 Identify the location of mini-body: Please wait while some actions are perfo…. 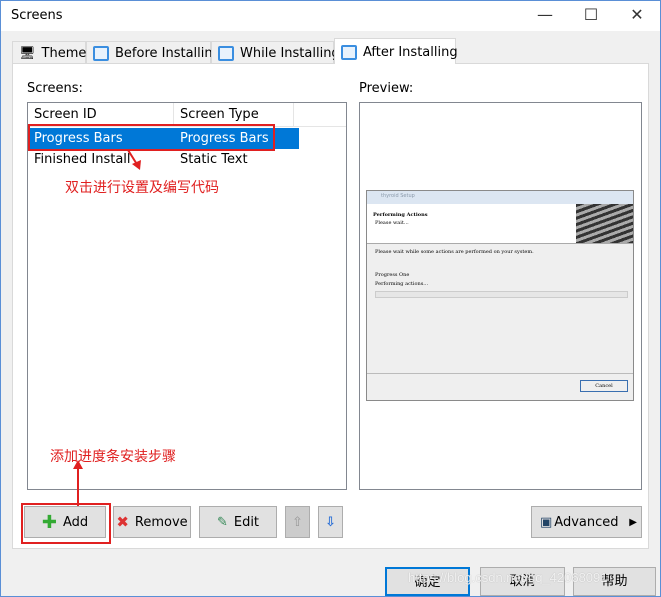
(454, 252).